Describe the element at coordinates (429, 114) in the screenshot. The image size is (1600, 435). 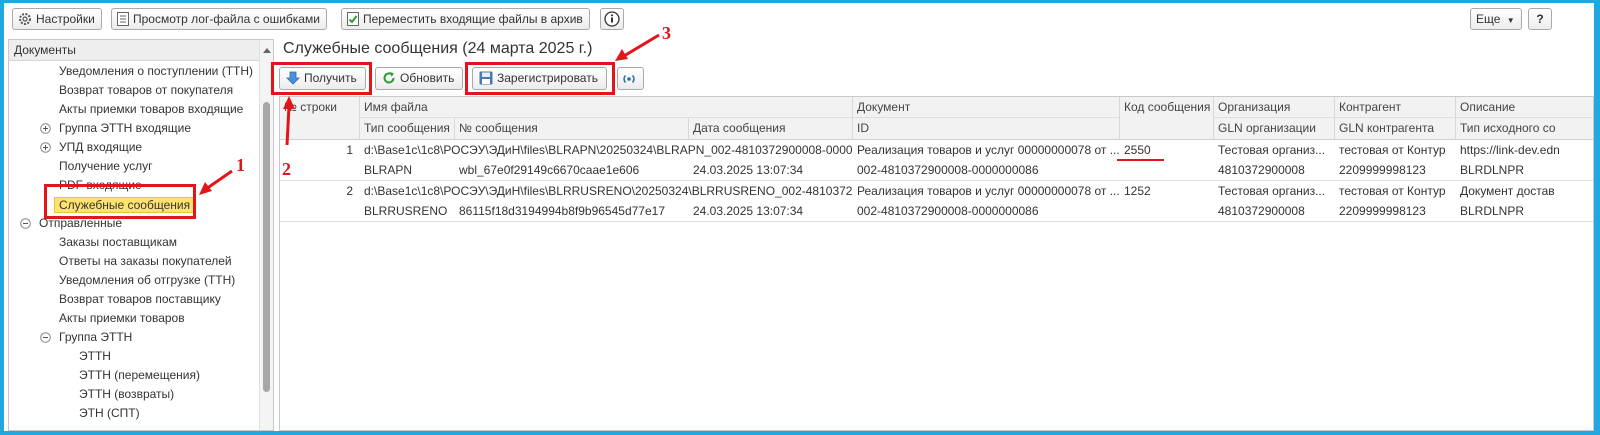
I see `annotation-arrows` at that location.